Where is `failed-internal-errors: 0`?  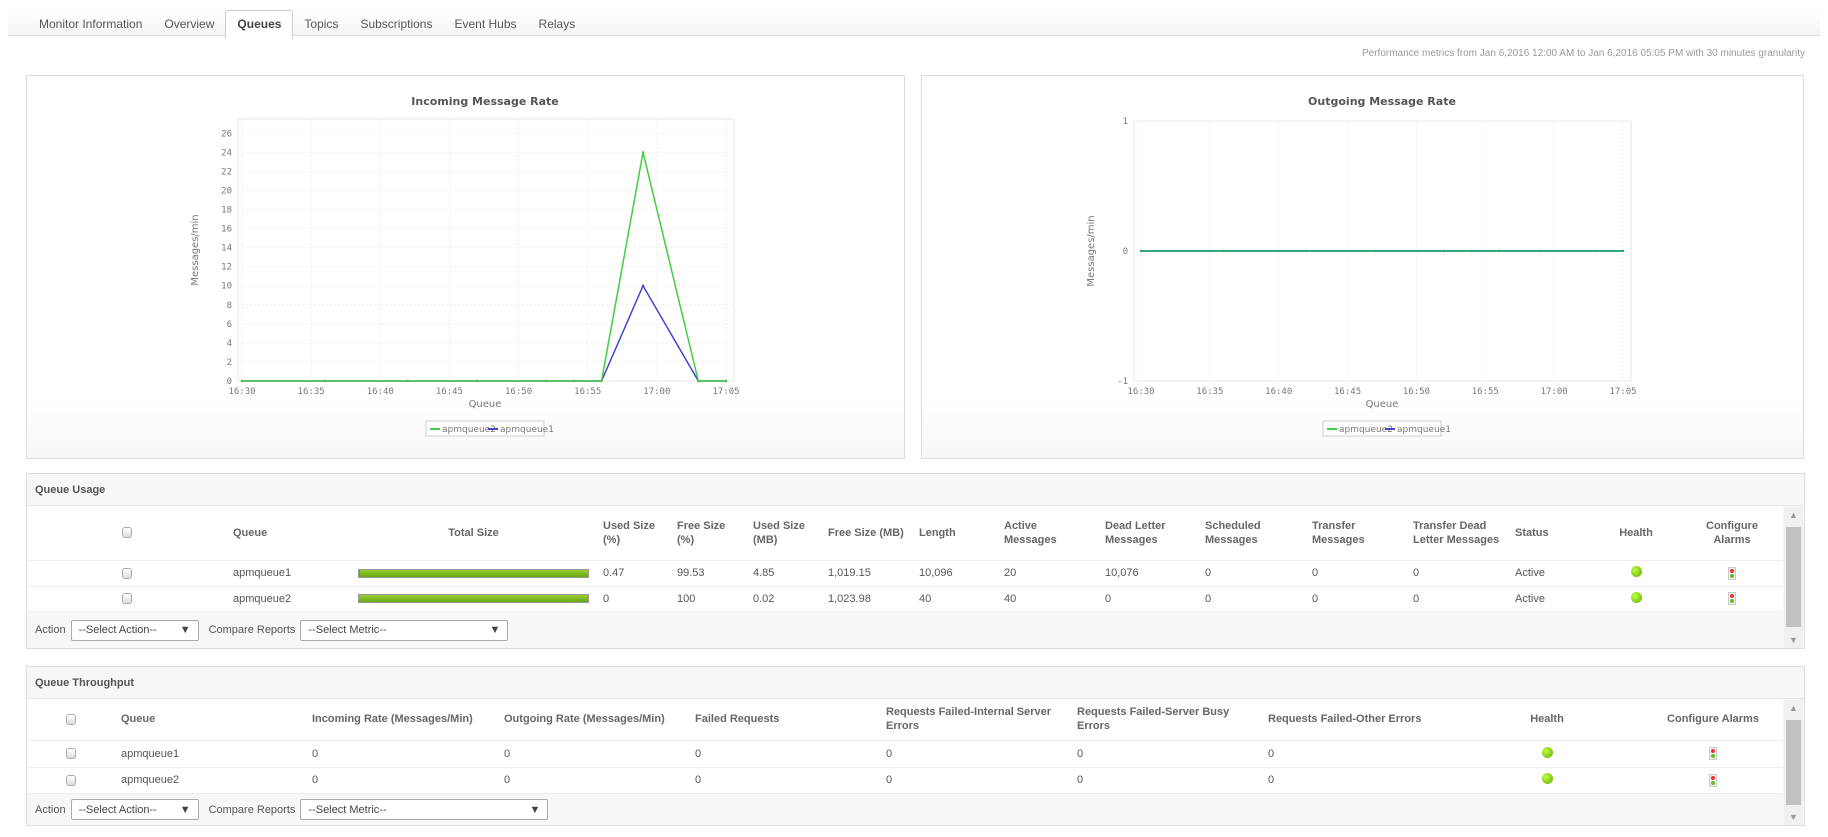 failed-internal-errors: 0 is located at coordinates (974, 780).